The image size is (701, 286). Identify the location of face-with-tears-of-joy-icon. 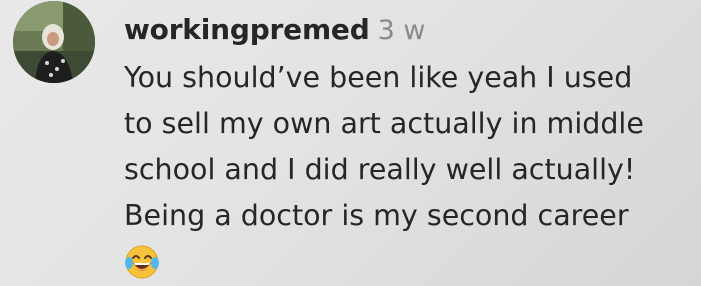
(142, 262).